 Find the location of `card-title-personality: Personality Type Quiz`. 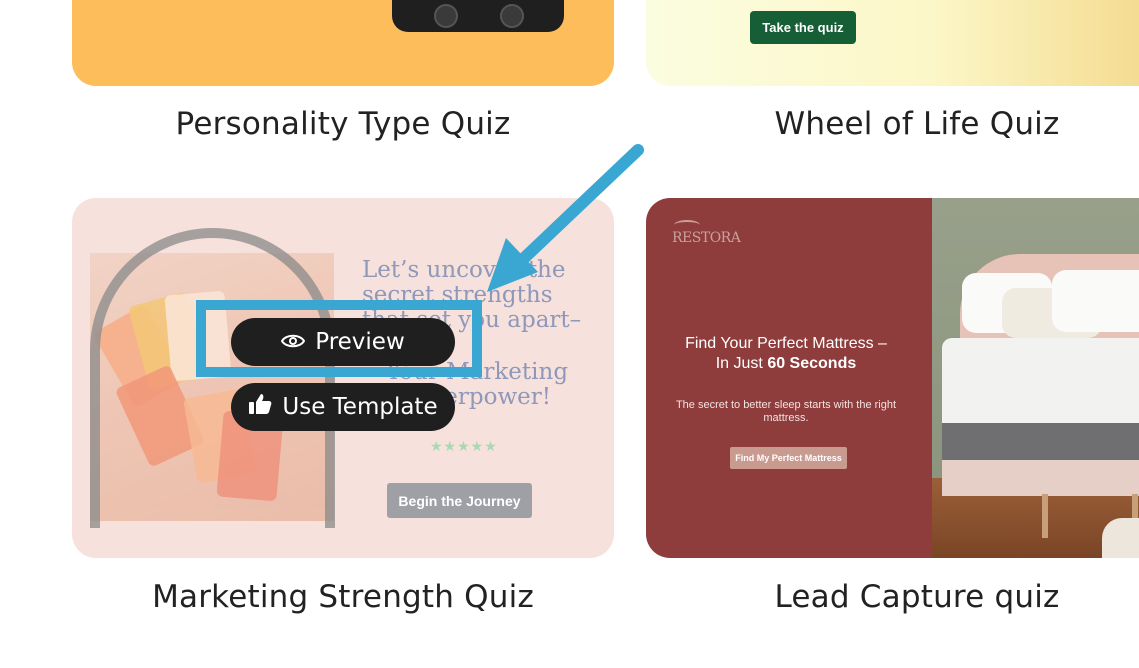

card-title-personality: Personality Type Quiz is located at coordinates (343, 124).